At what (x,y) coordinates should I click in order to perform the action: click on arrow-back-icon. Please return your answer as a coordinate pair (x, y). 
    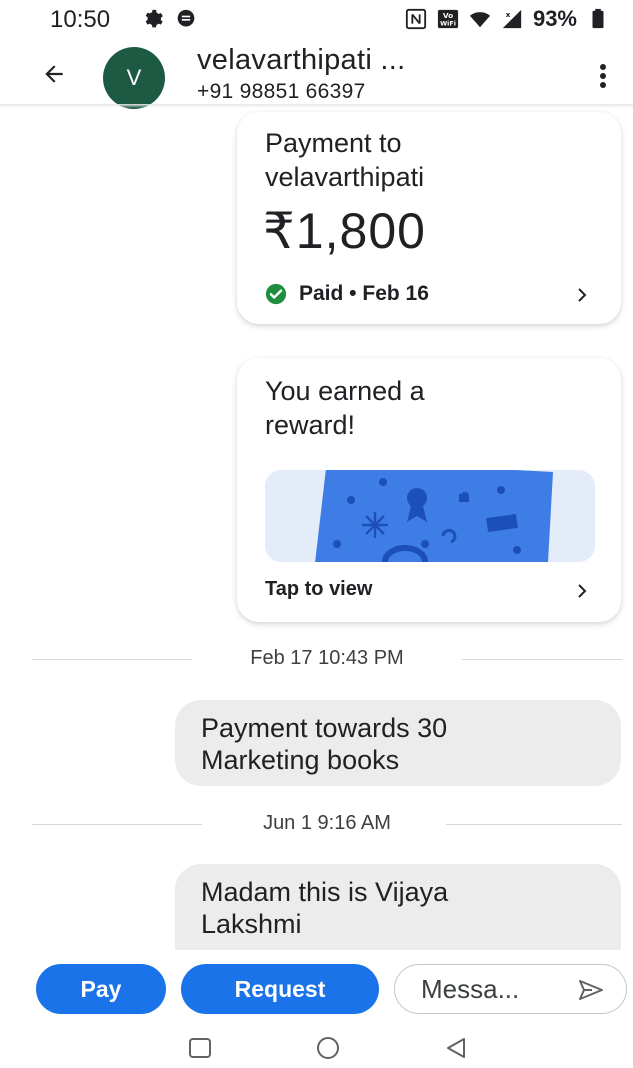
    Looking at the image, I should click on (54, 74).